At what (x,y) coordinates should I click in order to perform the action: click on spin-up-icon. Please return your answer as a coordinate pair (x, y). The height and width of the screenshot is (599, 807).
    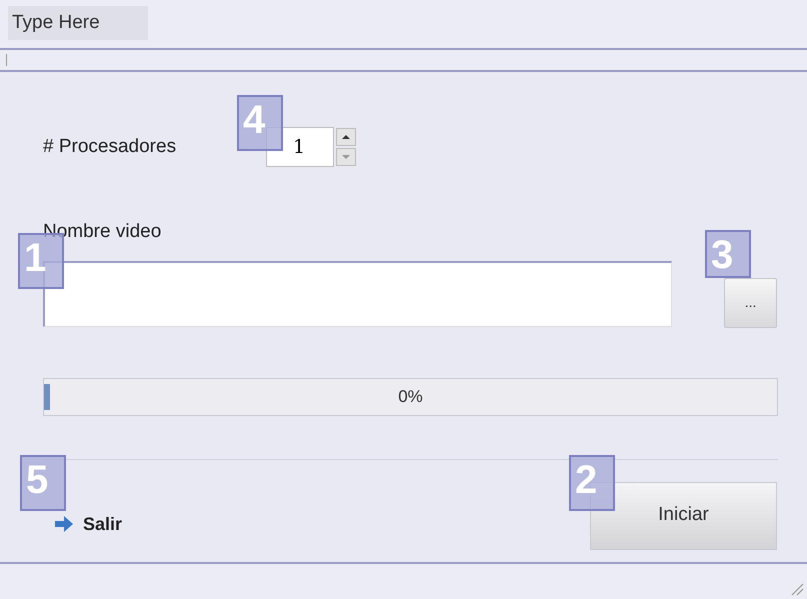
    Looking at the image, I should click on (346, 137).